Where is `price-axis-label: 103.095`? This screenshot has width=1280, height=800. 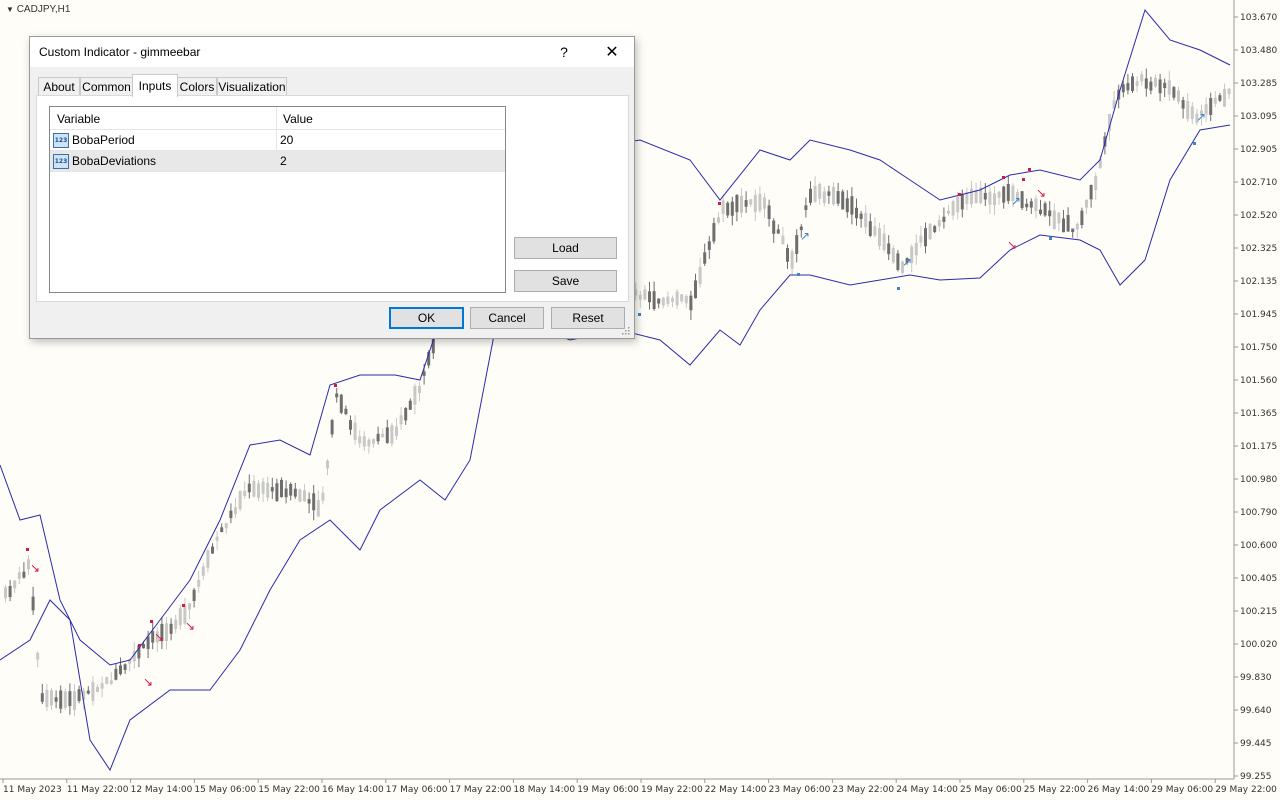
price-axis-label: 103.095 is located at coordinates (1258, 117).